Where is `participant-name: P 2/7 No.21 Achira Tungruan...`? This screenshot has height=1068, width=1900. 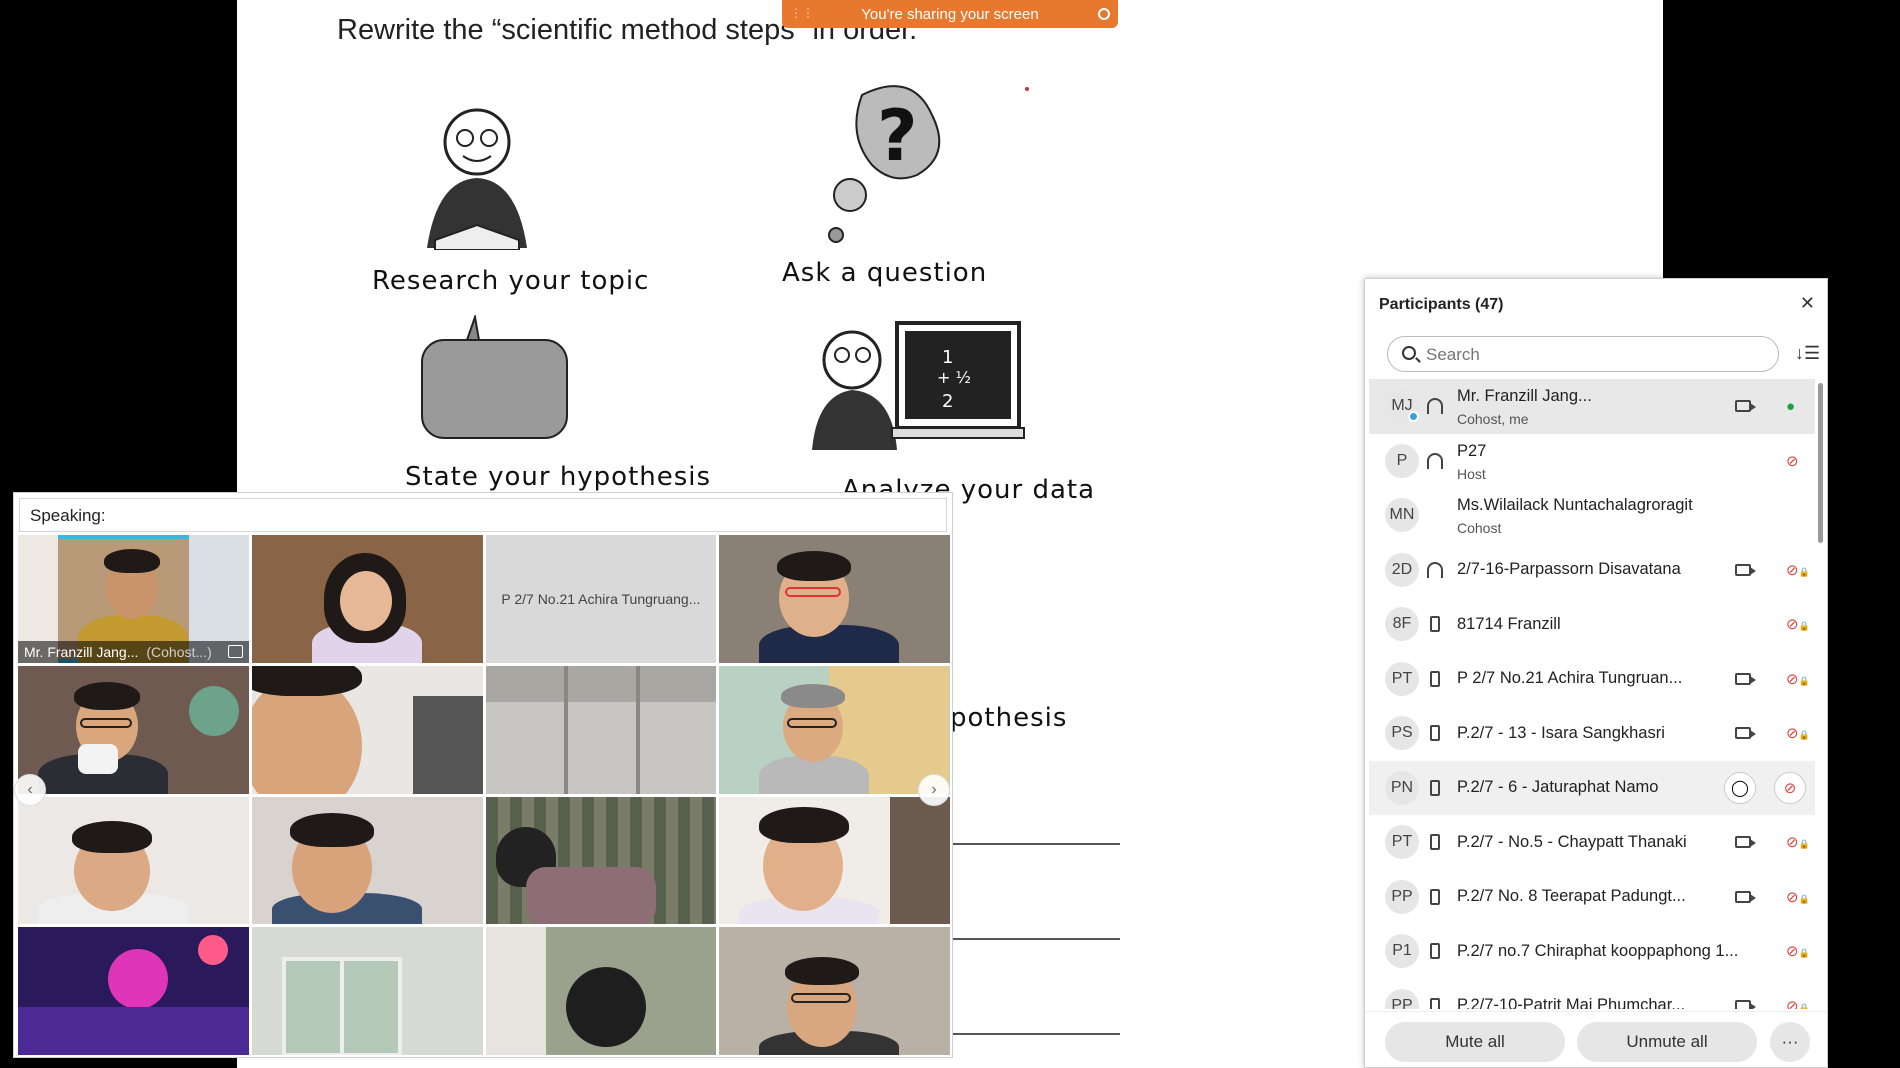 participant-name: P 2/7 No.21 Achira Tungruan... is located at coordinates (1570, 678).